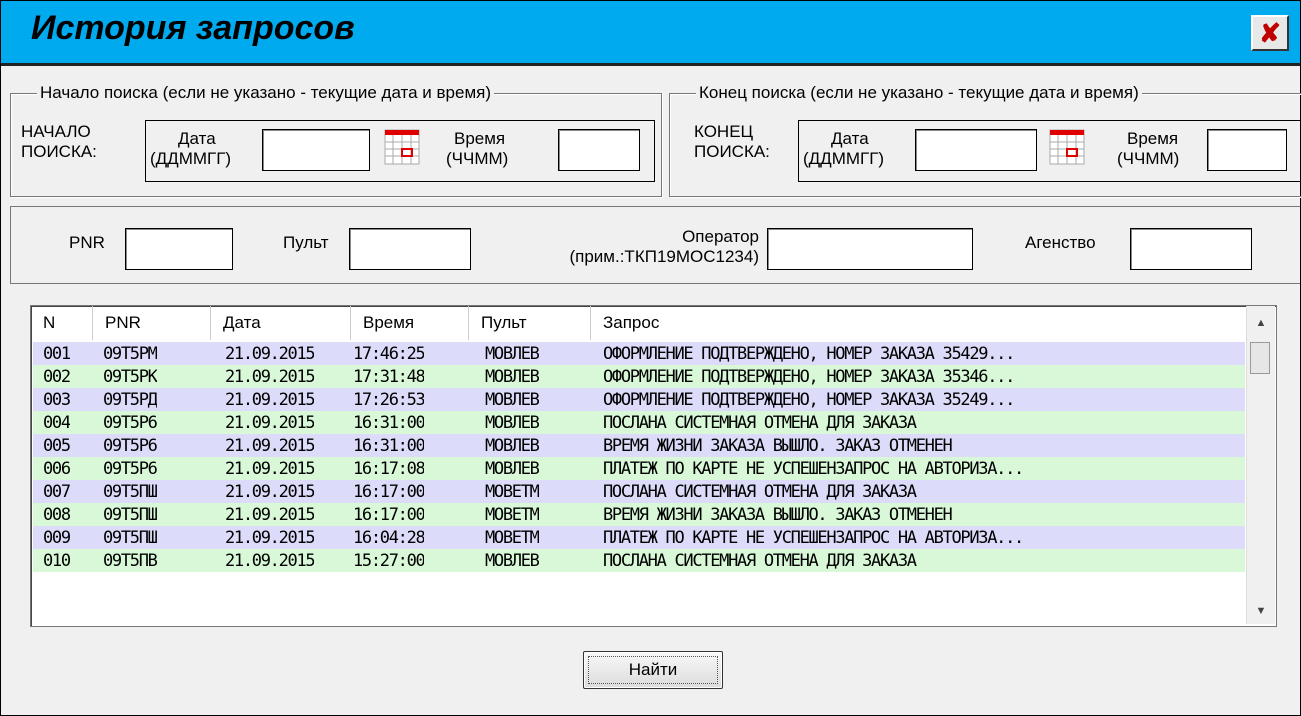 The width and height of the screenshot is (1301, 716). What do you see at coordinates (976, 150) in the screenshot?
I see `end-date-input` at bounding box center [976, 150].